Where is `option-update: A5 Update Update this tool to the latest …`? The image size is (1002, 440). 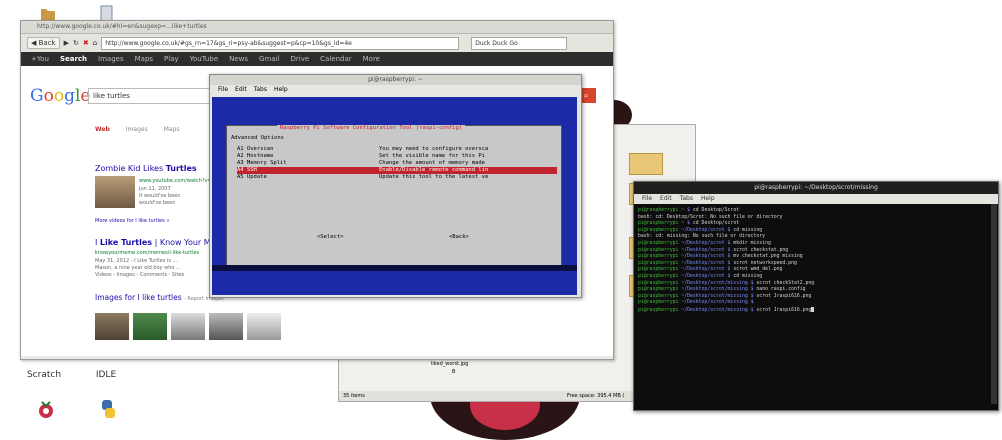 option-update: A5 Update Update this tool to the latest … is located at coordinates (397, 177).